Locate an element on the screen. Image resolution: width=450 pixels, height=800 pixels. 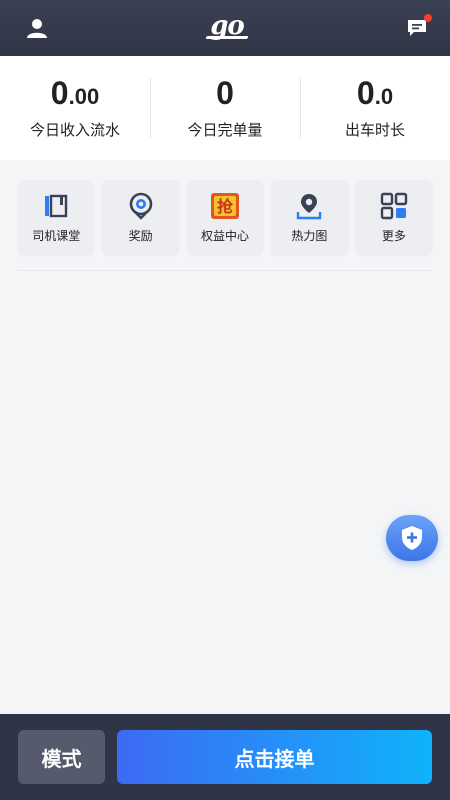
stat-income-label: 今日收入流水 is located at coordinates (74, 129).